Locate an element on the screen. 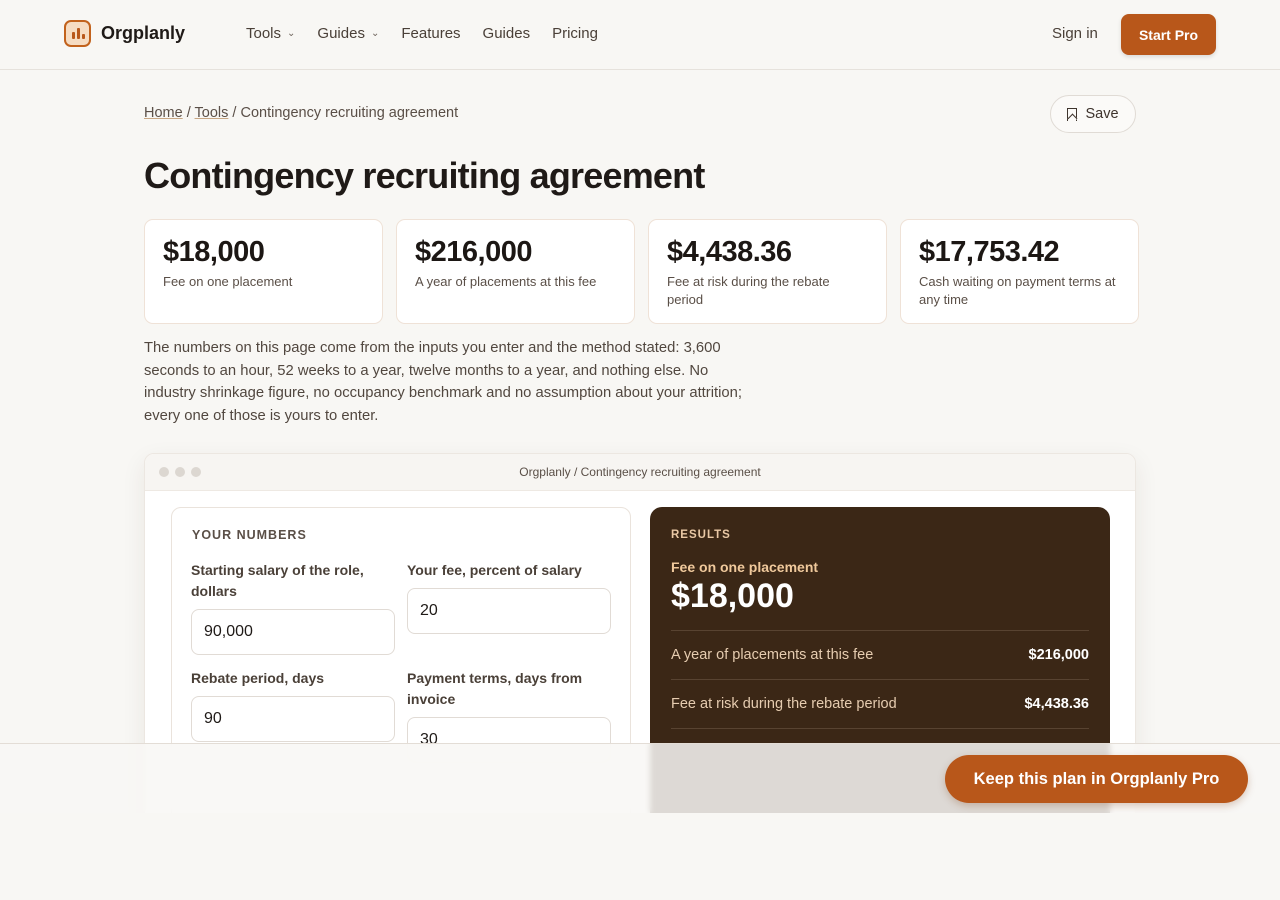 This screenshot has height=900, width=1280. brand-name: Orgplanly is located at coordinates (143, 33).